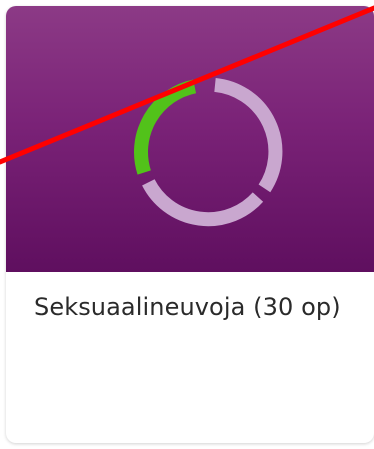 The height and width of the screenshot is (449, 374). I want to click on course-title: Seksuaalineuvoja (30 op), so click(187, 307).